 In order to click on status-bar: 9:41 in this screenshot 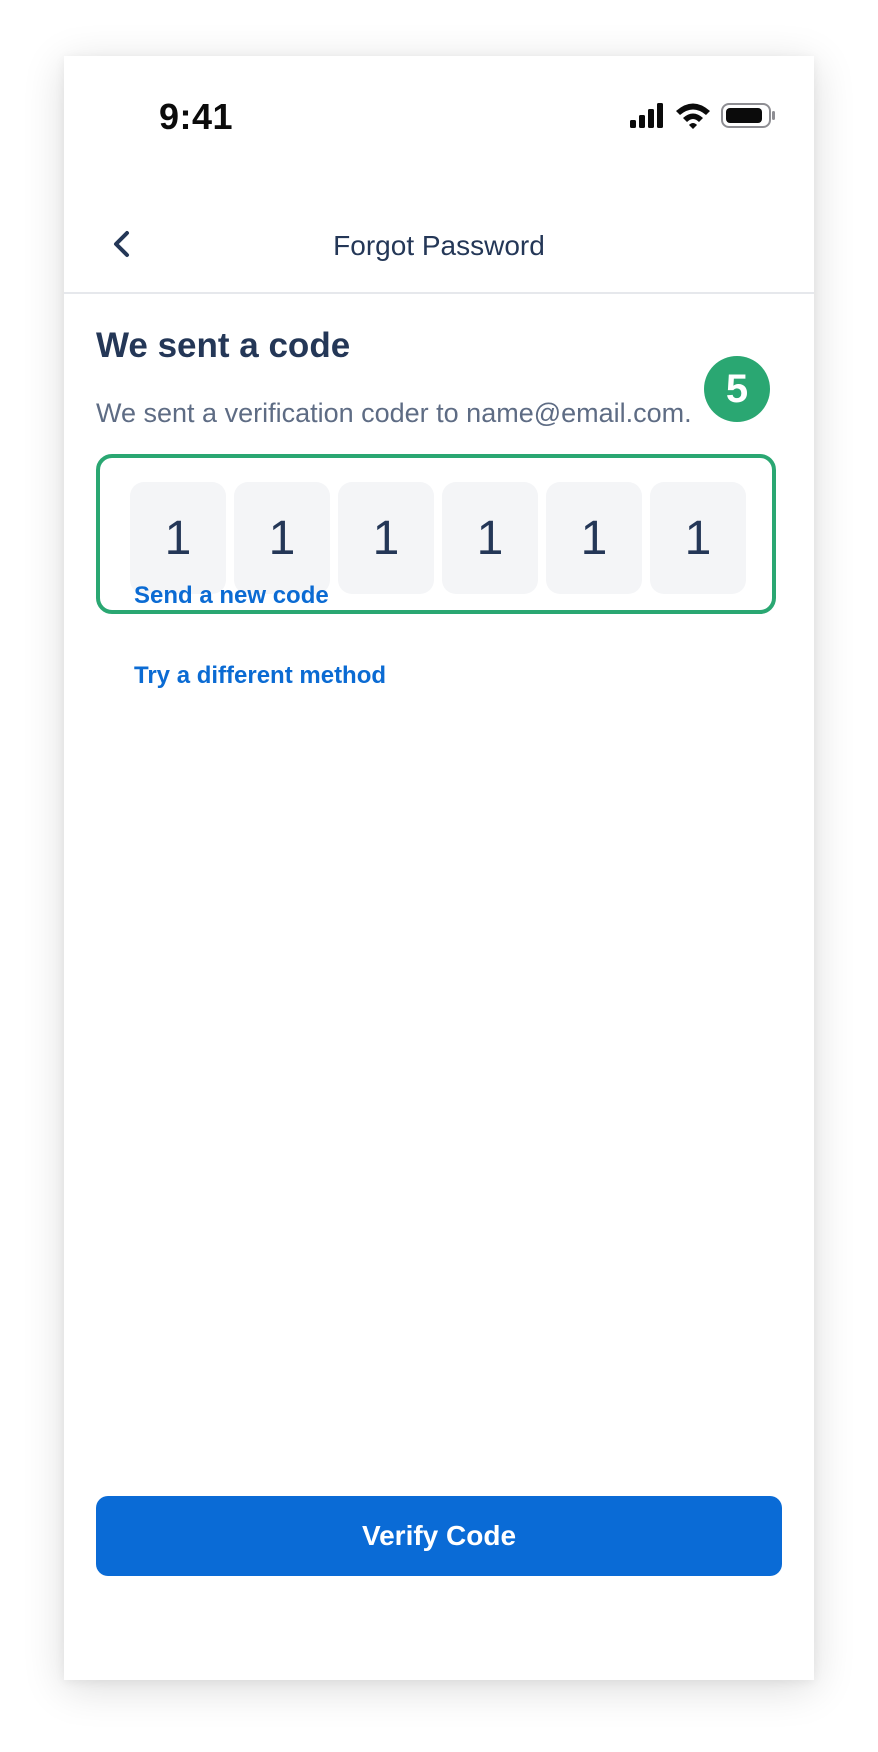, I will do `click(439, 116)`.